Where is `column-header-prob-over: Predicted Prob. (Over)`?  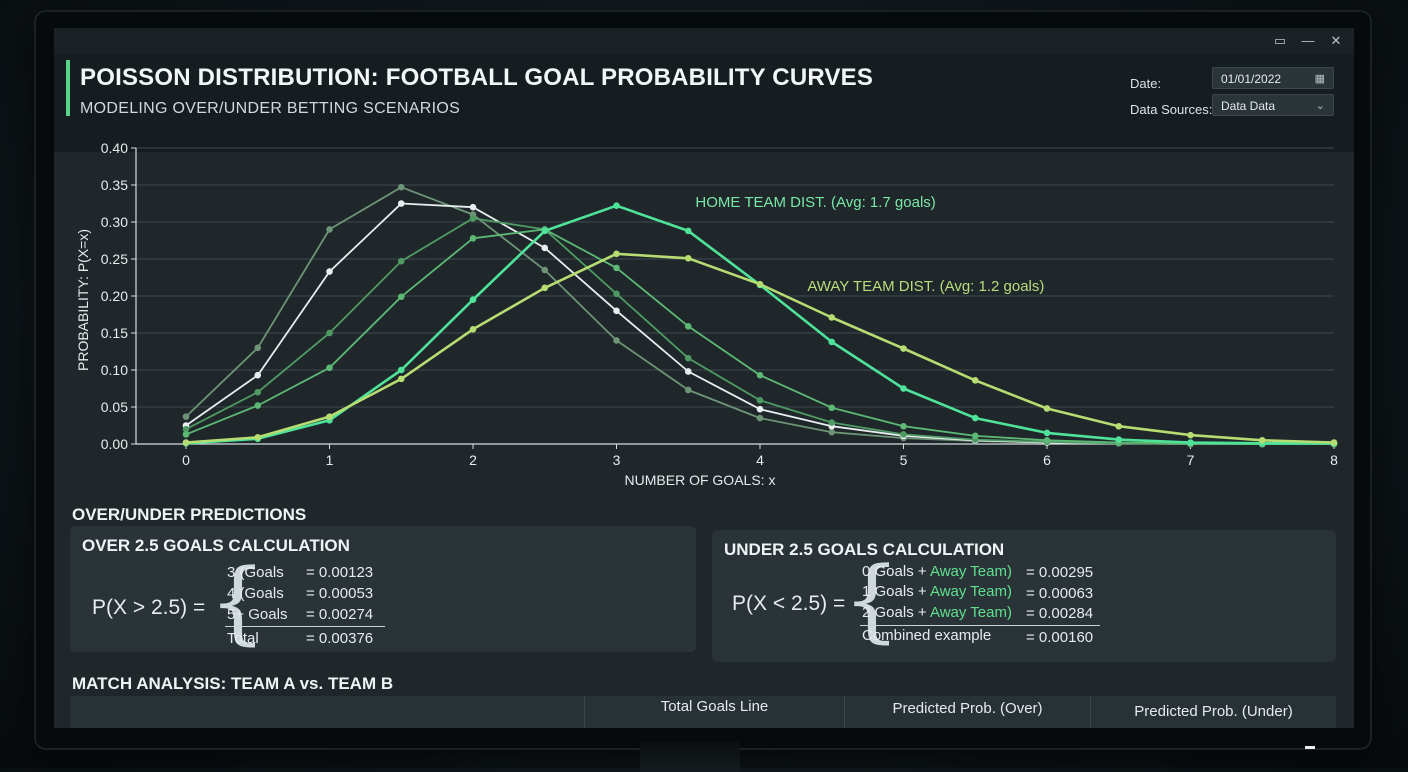 column-header-prob-over: Predicted Prob. (Over) is located at coordinates (967, 712).